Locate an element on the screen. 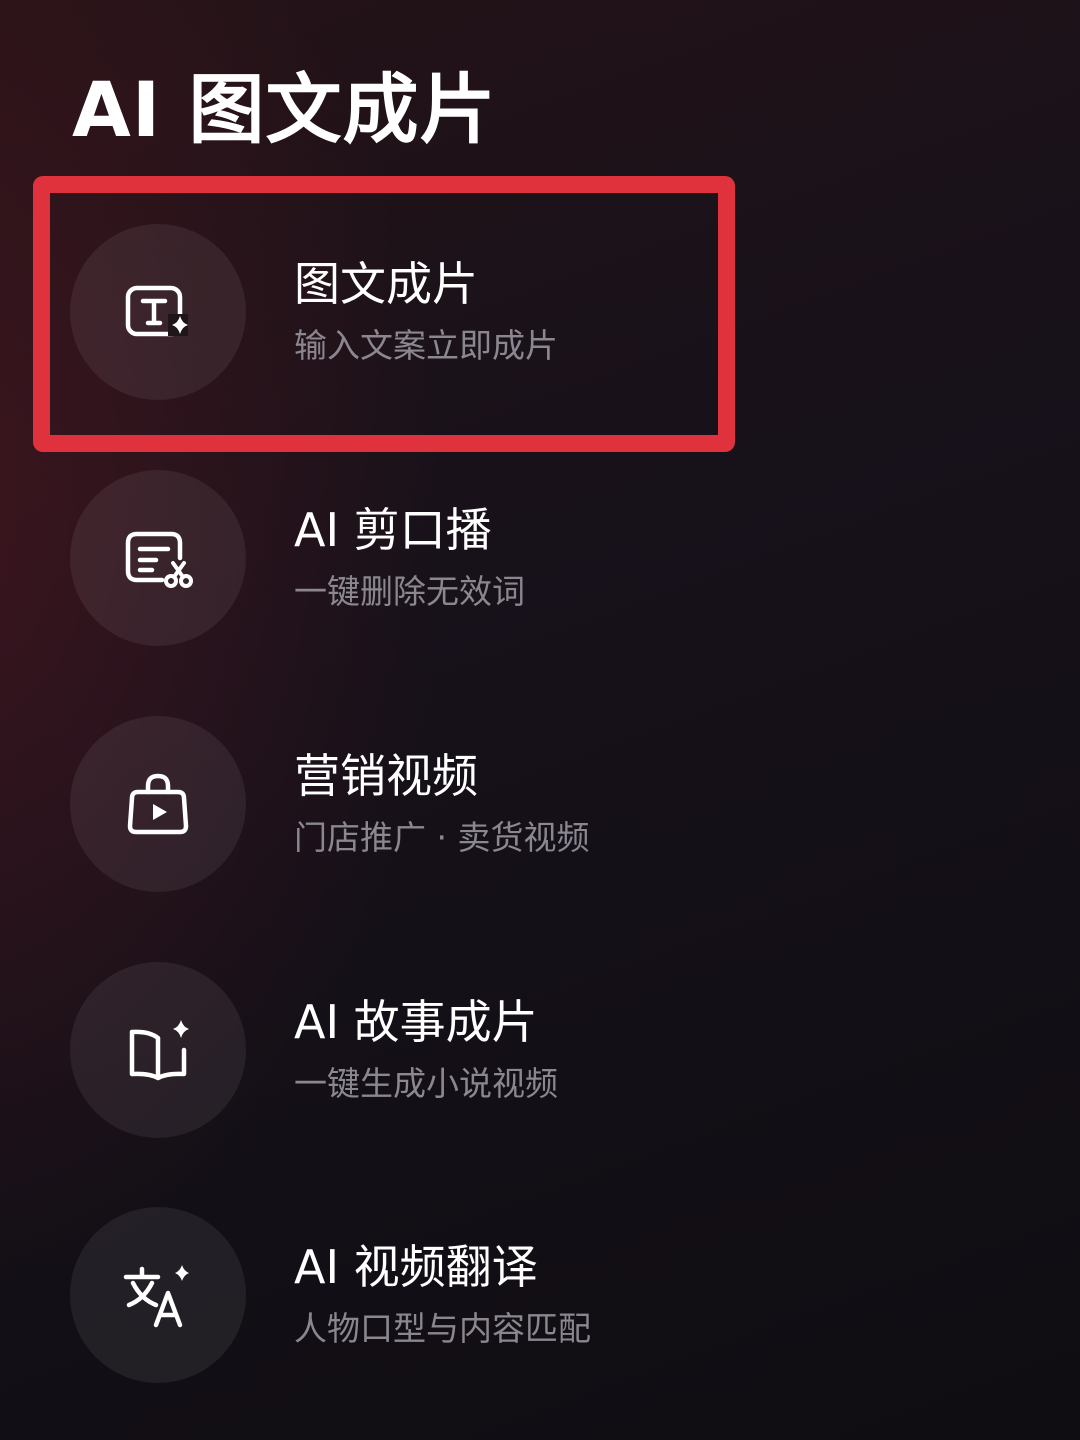  menu-item-label: AI 视频翻译 is located at coordinates (416, 1267).